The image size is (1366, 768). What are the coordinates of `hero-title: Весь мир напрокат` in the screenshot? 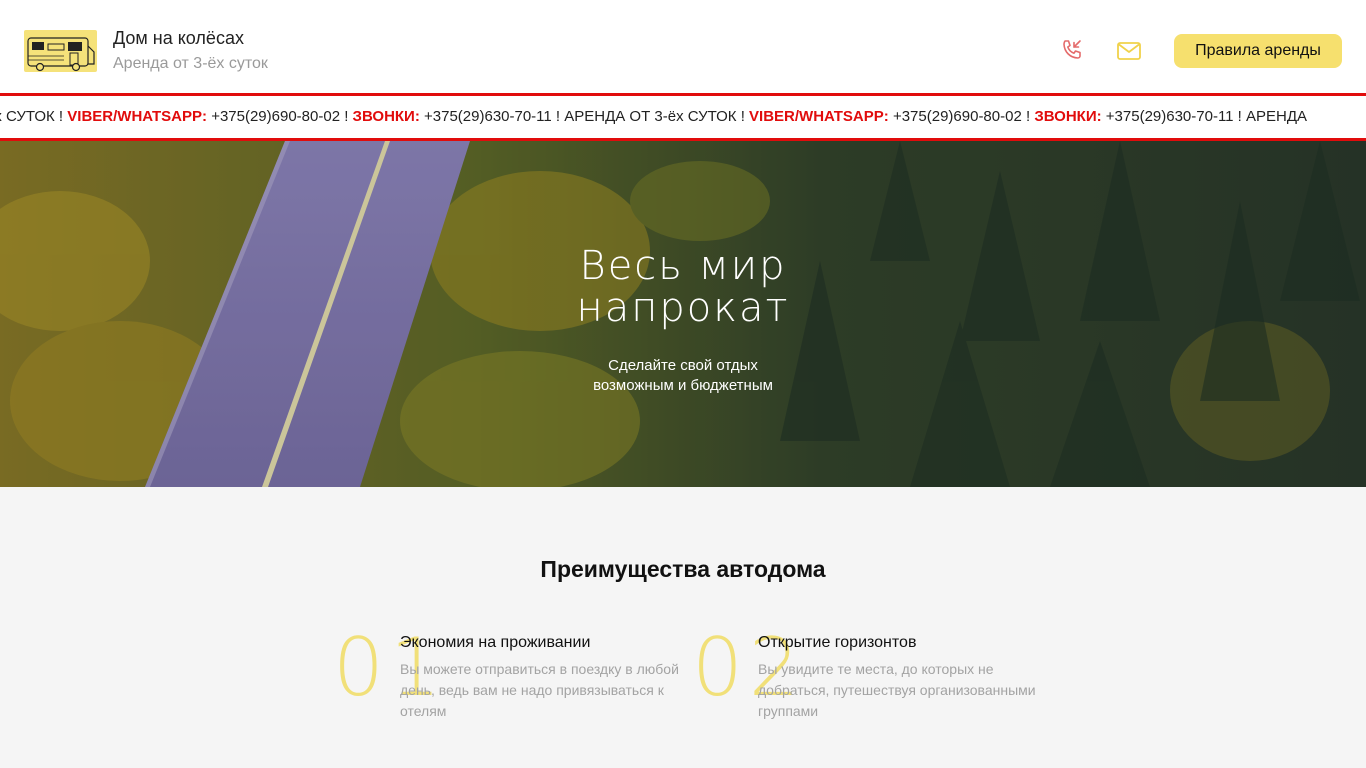 It's located at (683, 287).